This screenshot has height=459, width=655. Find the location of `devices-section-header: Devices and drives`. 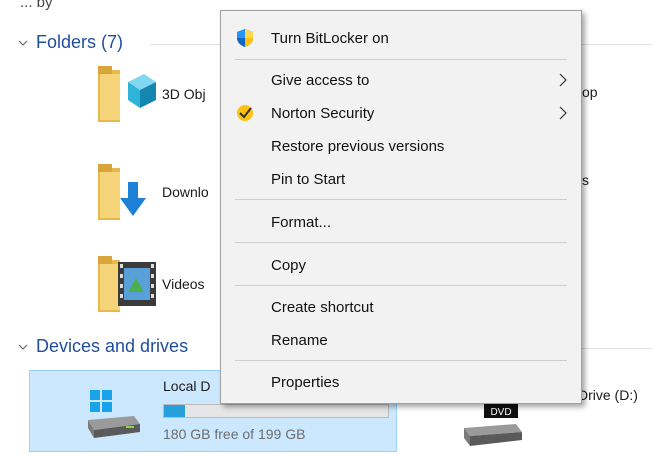

devices-section-header: Devices and drives is located at coordinates (103, 346).